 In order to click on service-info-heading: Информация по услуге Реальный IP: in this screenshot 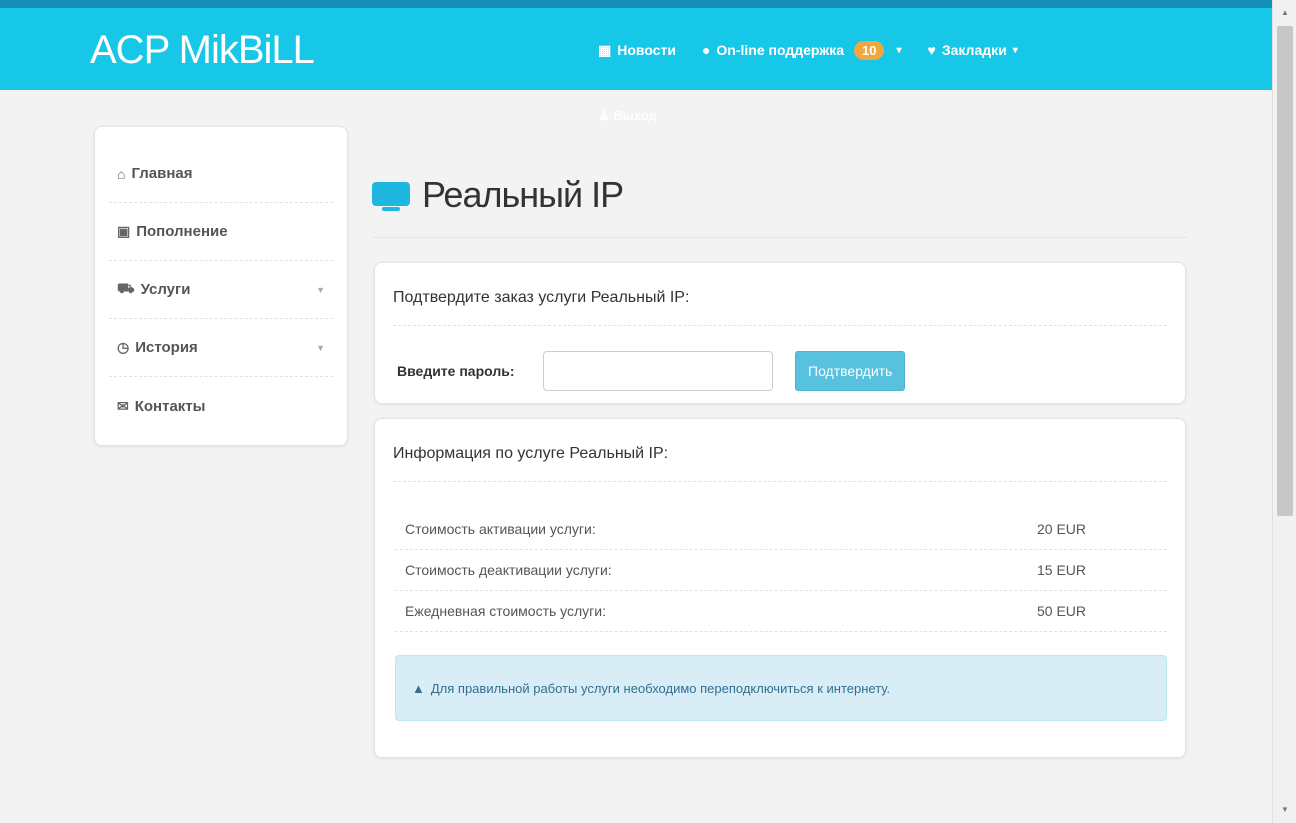, I will do `click(780, 450)`.